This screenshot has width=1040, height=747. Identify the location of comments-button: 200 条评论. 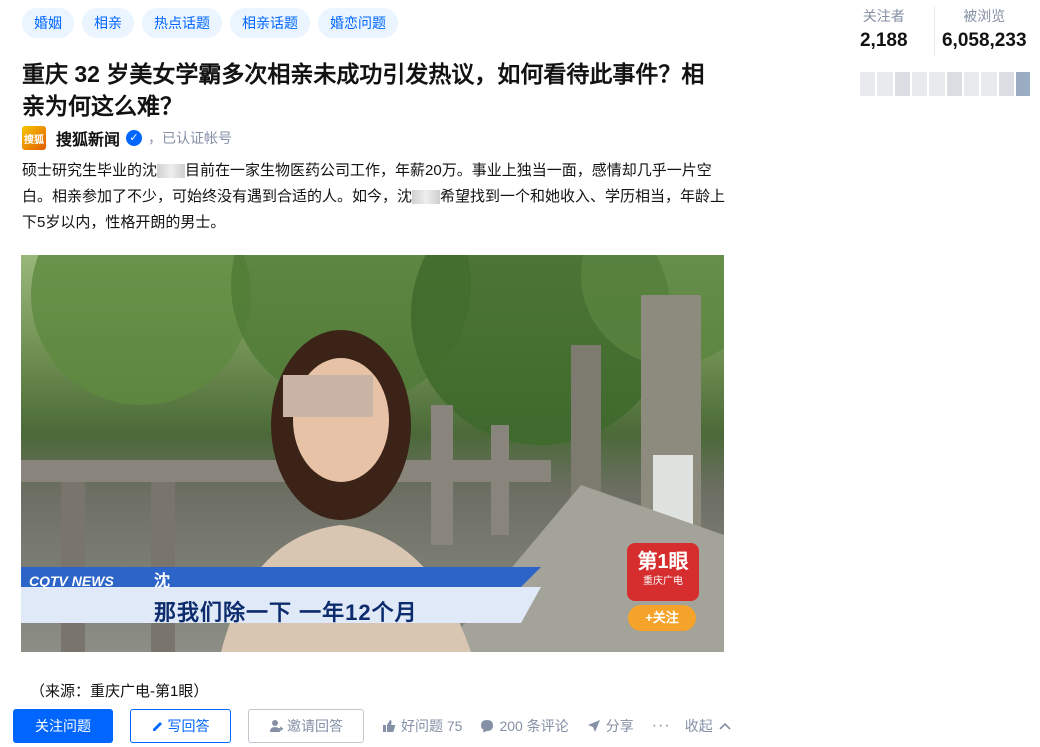
(524, 726).